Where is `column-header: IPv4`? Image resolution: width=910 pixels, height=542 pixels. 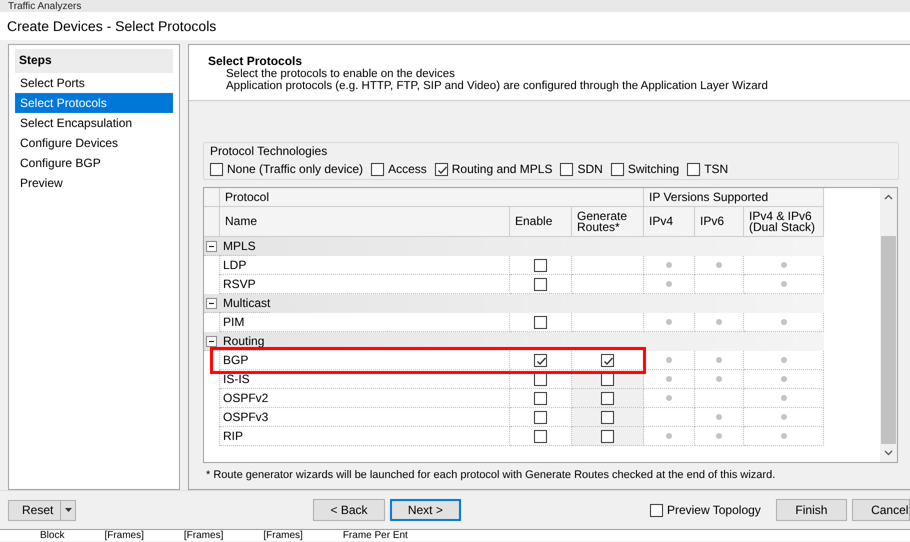 column-header: IPv4 is located at coordinates (669, 222).